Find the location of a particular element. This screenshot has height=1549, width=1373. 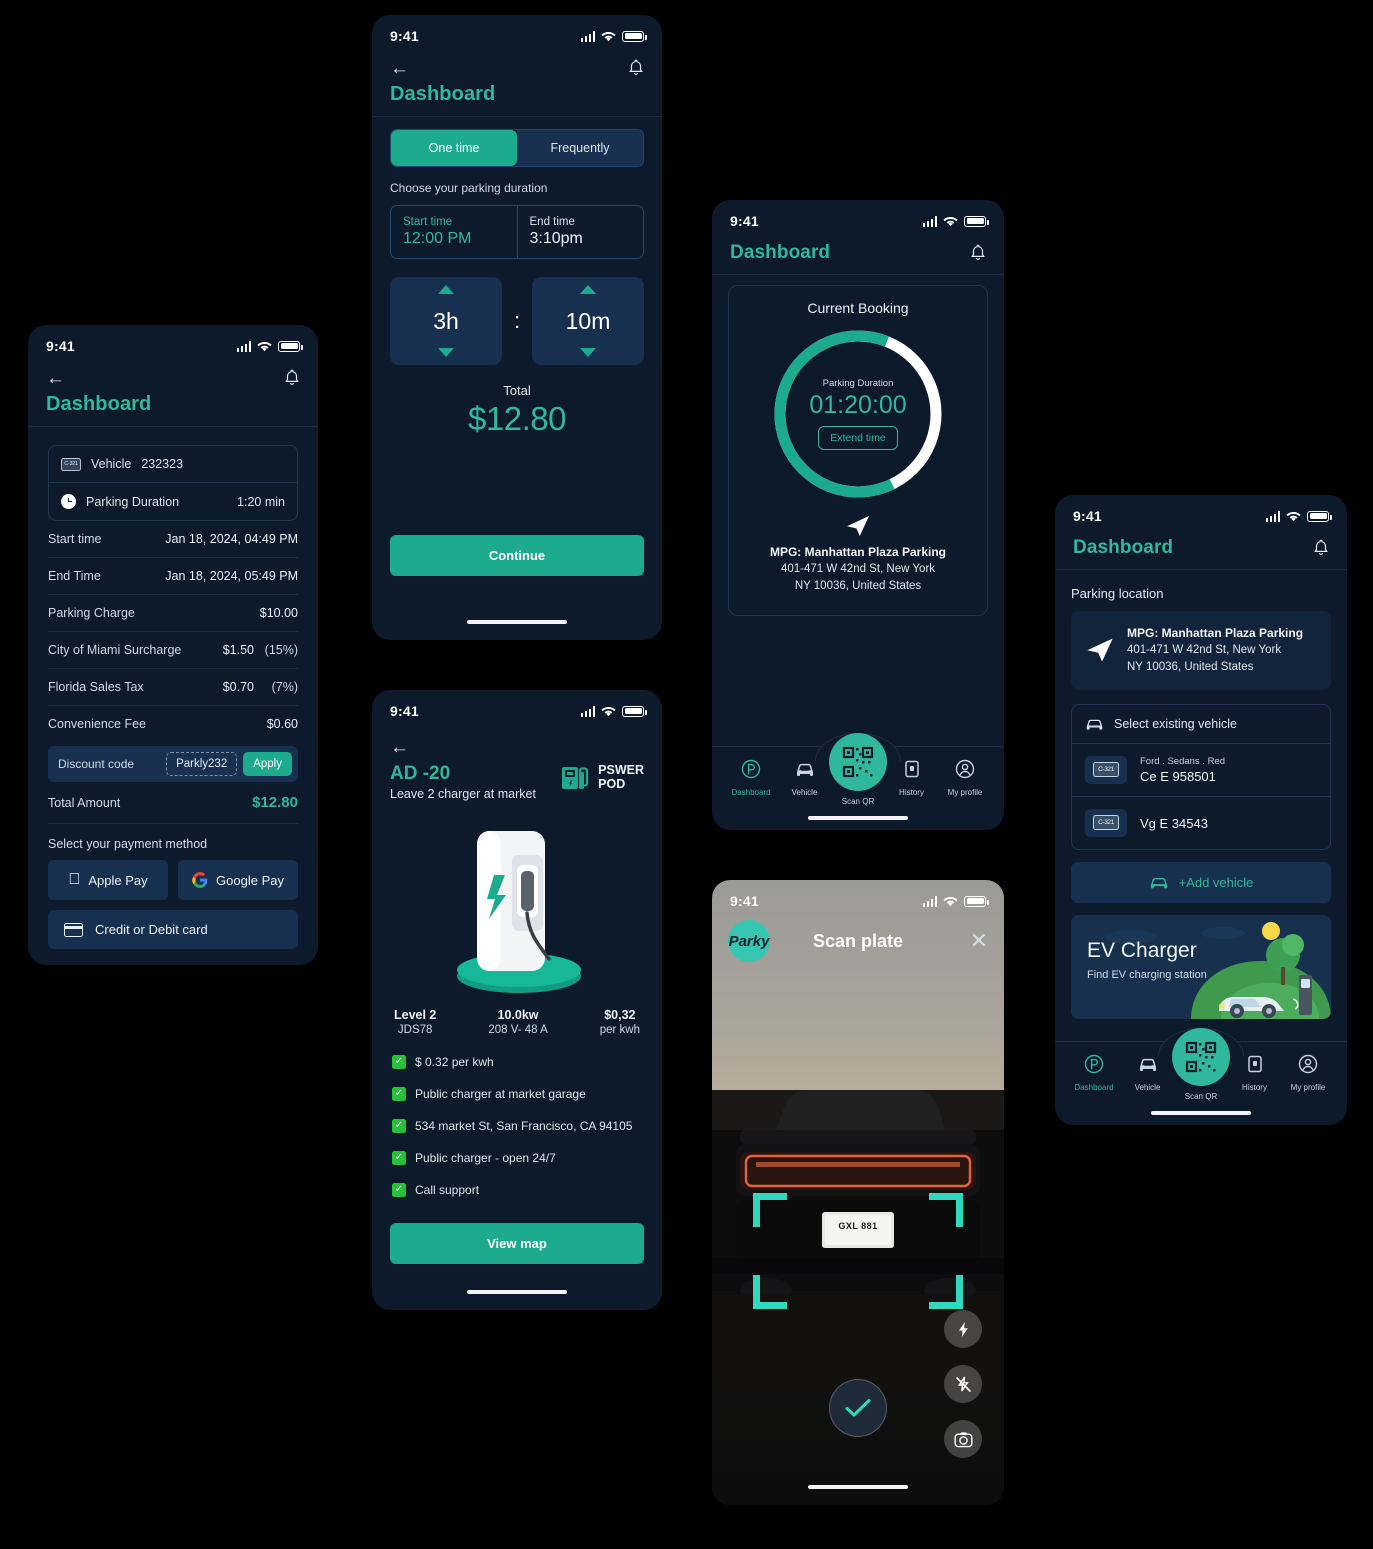

total-value: $12.80 is located at coordinates (275, 802).